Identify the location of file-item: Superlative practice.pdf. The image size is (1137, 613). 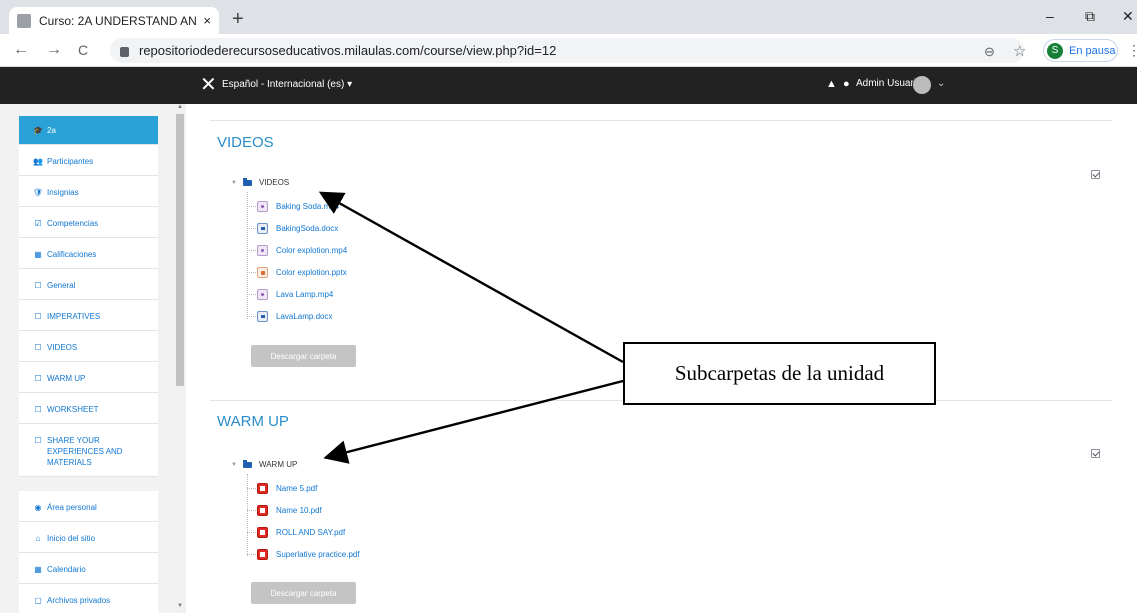
(303, 554).